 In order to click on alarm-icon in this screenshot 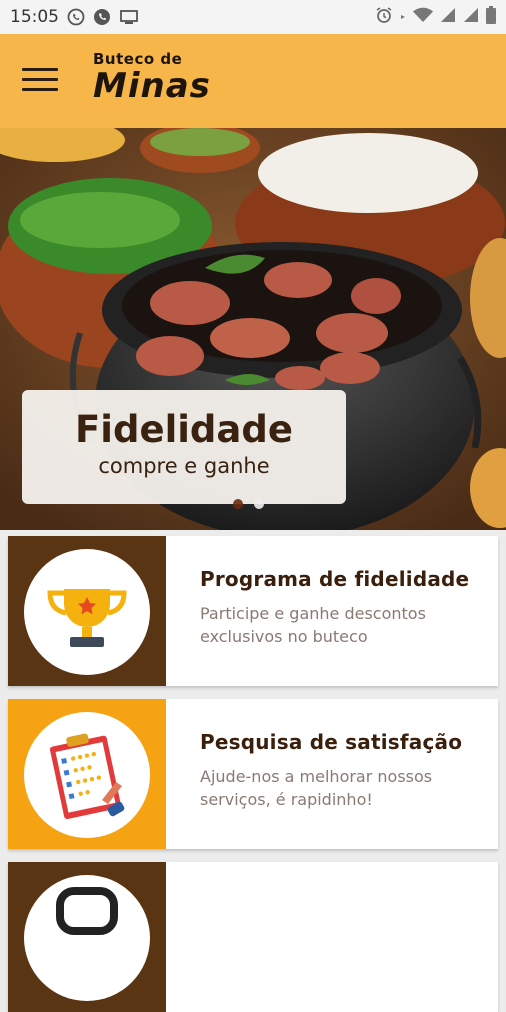, I will do `click(384, 17)`.